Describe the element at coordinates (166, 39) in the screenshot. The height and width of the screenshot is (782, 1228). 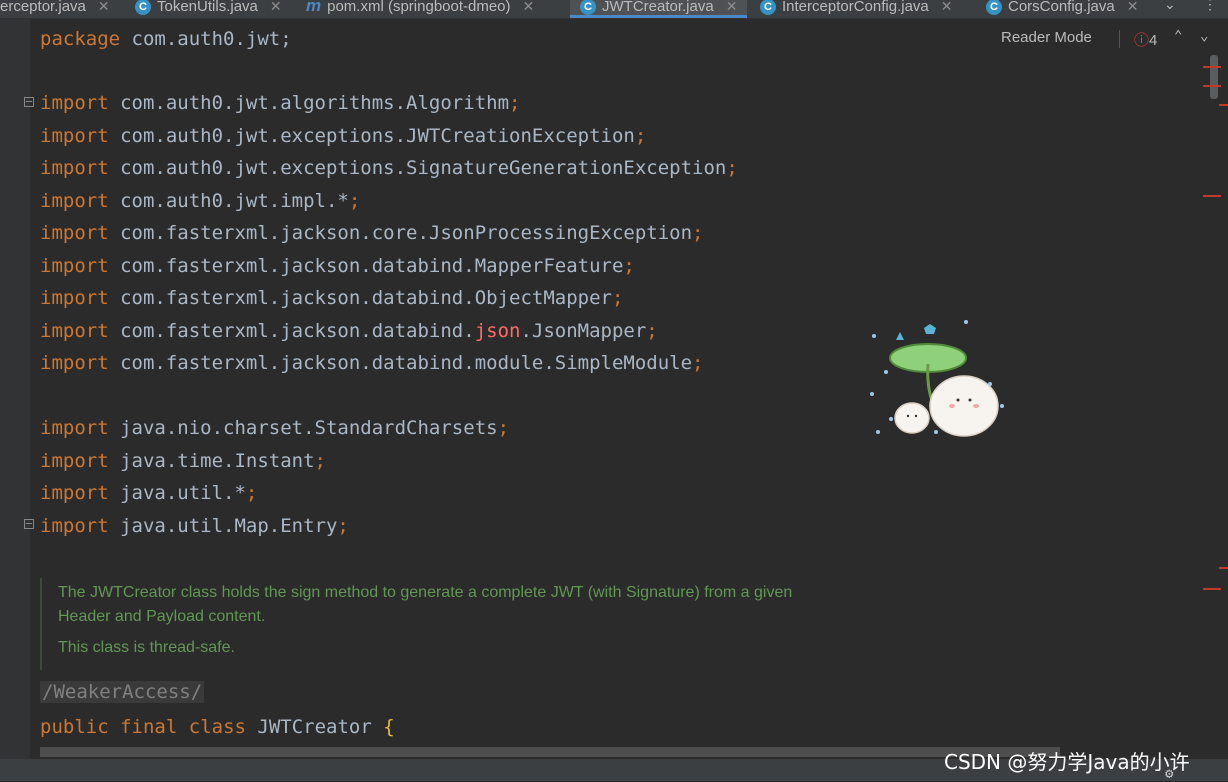
I see `code-line-package: package com.auth0.jwt;` at that location.